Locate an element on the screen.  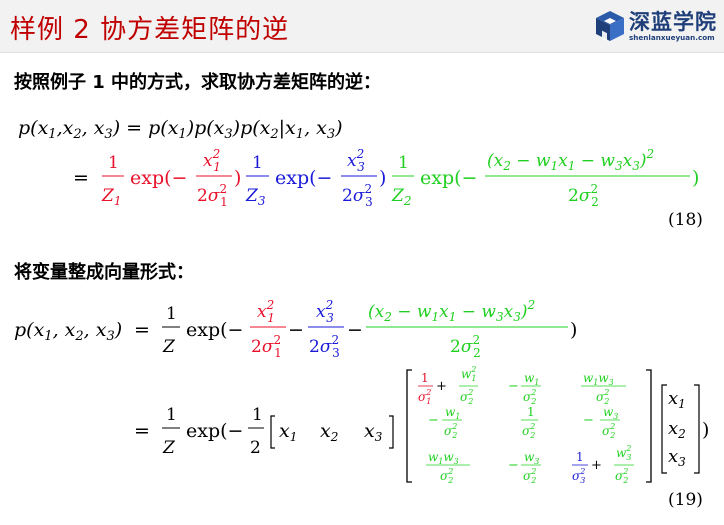
equation-number-18: (18) is located at coordinates (685, 220).